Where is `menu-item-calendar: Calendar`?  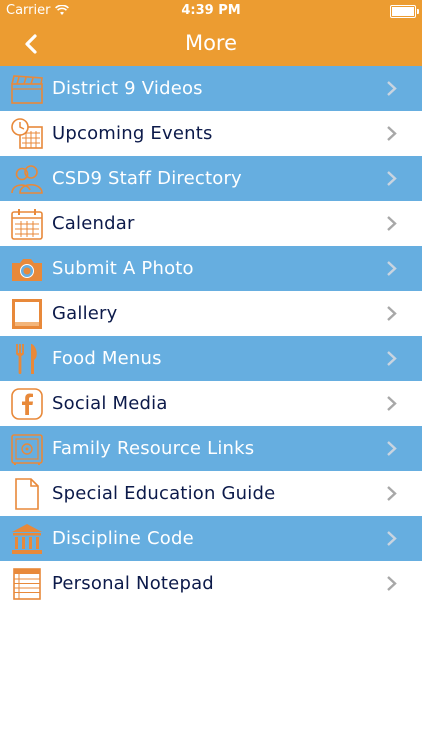 menu-item-calendar: Calendar is located at coordinates (211, 223).